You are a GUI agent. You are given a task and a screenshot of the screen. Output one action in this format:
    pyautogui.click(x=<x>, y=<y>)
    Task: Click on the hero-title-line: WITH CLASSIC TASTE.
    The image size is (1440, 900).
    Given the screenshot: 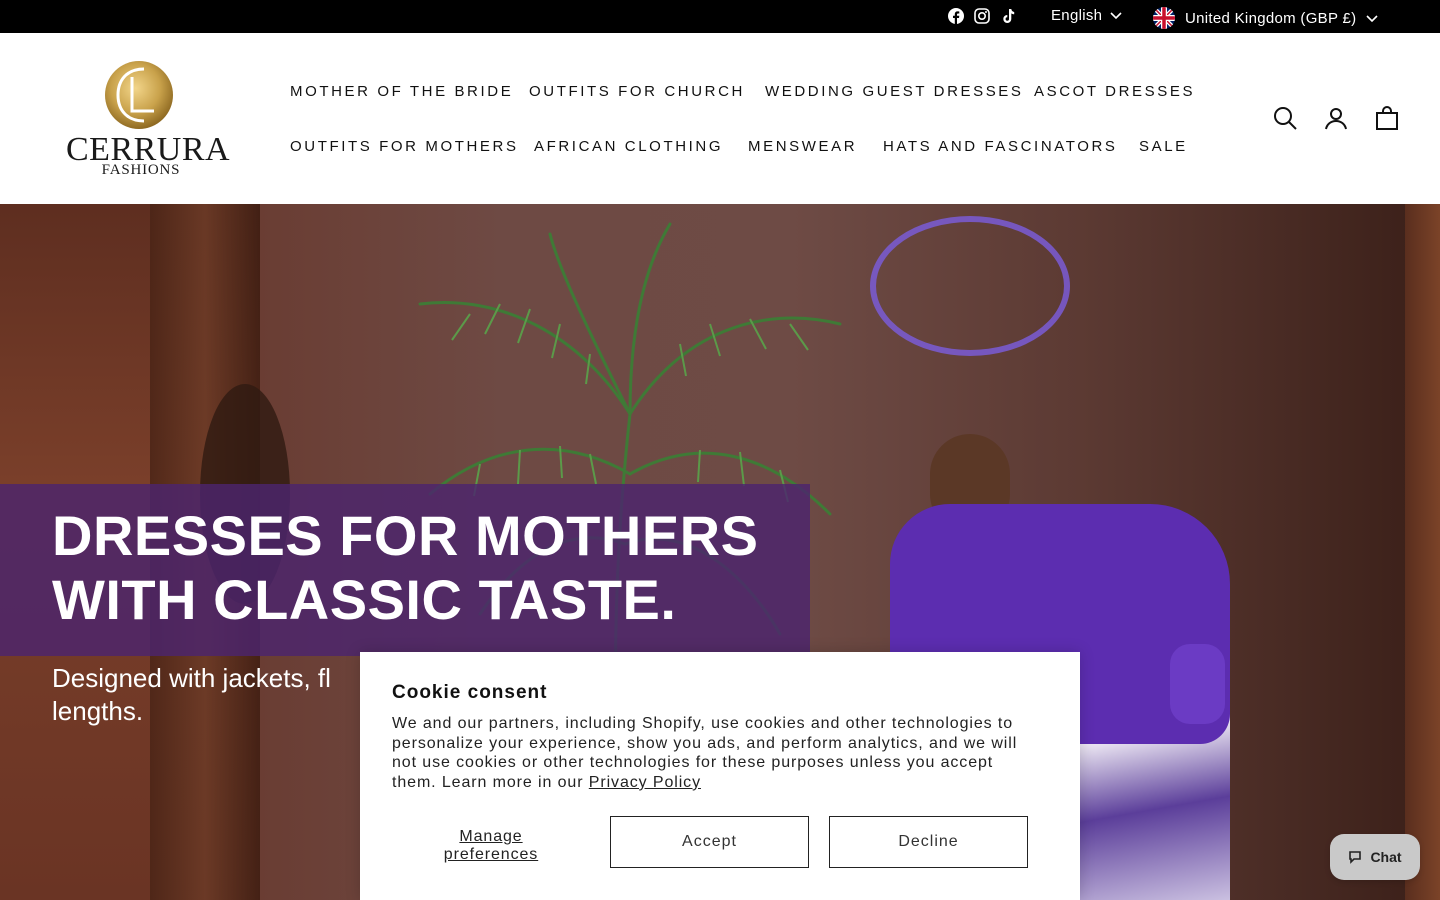 What is the action you would take?
    pyautogui.click(x=364, y=599)
    